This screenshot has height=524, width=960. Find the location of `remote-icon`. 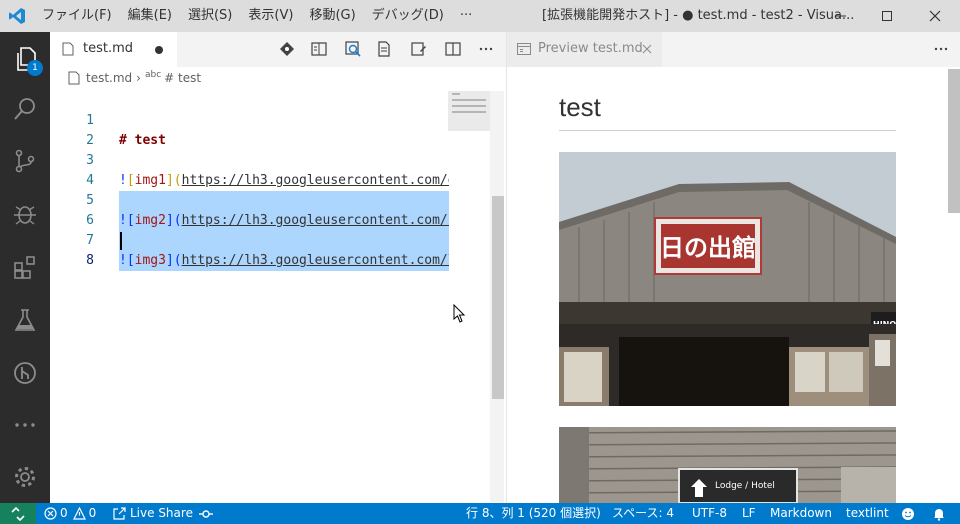

remote-icon is located at coordinates (18, 513).